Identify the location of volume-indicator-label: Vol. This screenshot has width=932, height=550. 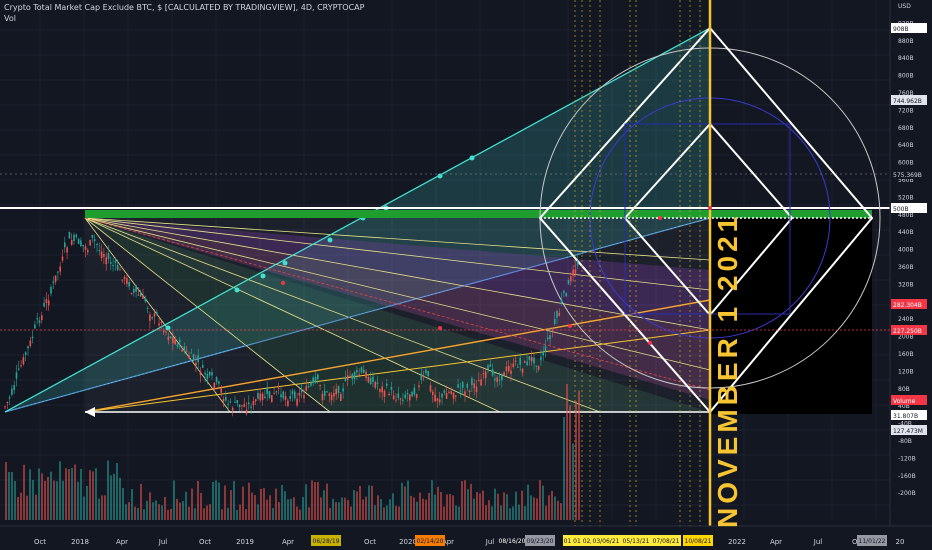
(10, 18).